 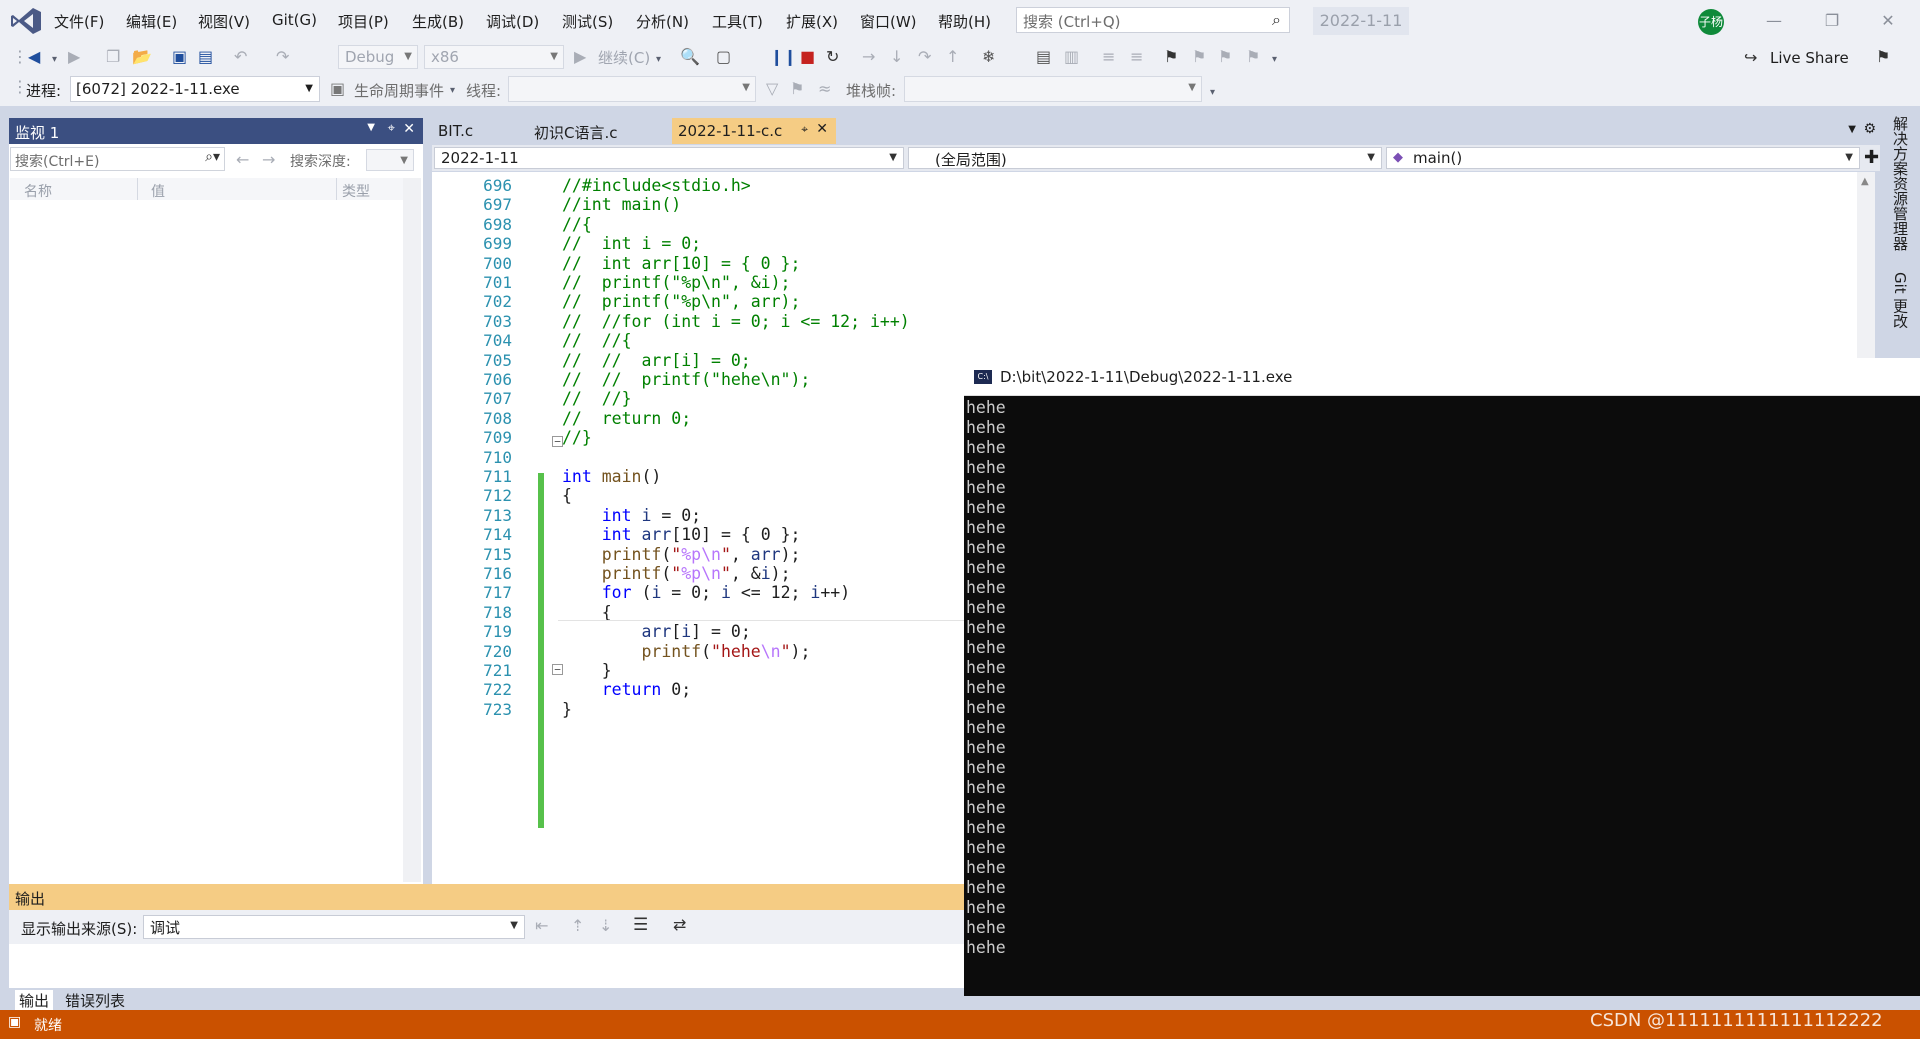 I want to click on back-dropdown-icon: ▾, so click(x=54, y=60).